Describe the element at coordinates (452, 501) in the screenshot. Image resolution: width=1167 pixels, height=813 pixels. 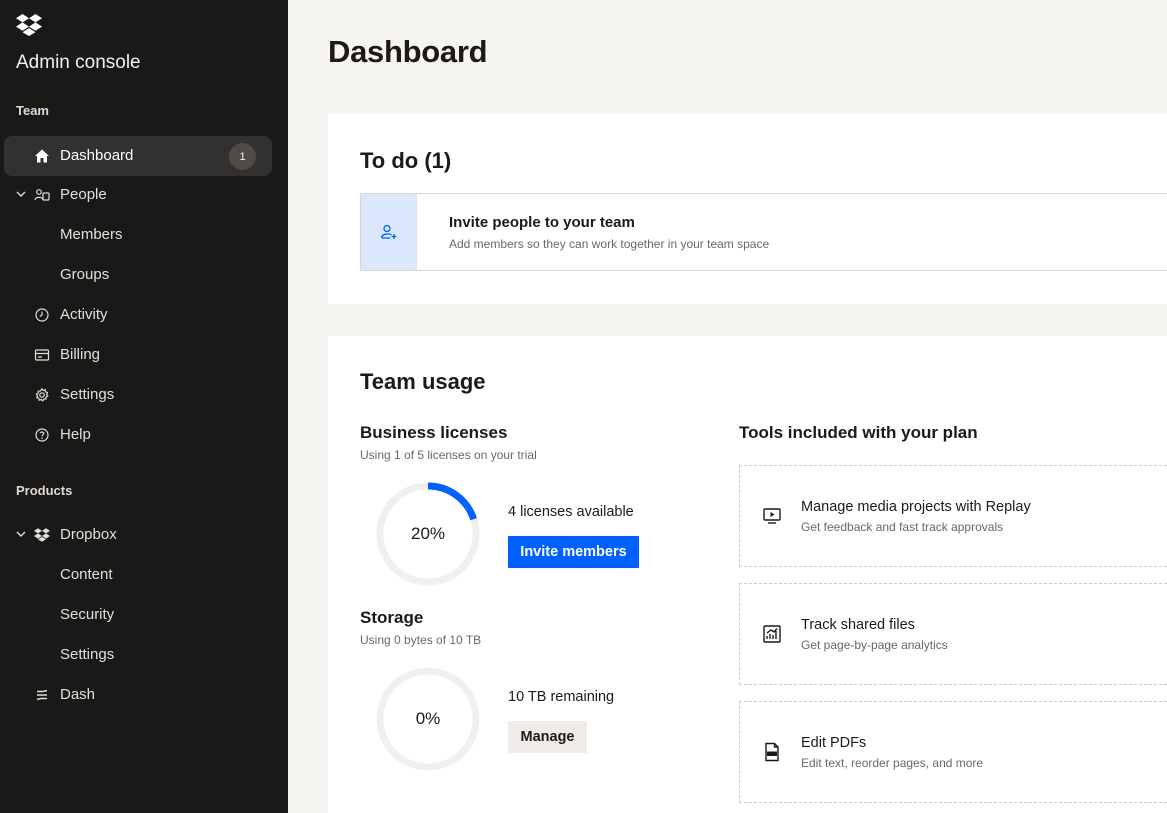
I see `licenses-usage-arc` at that location.